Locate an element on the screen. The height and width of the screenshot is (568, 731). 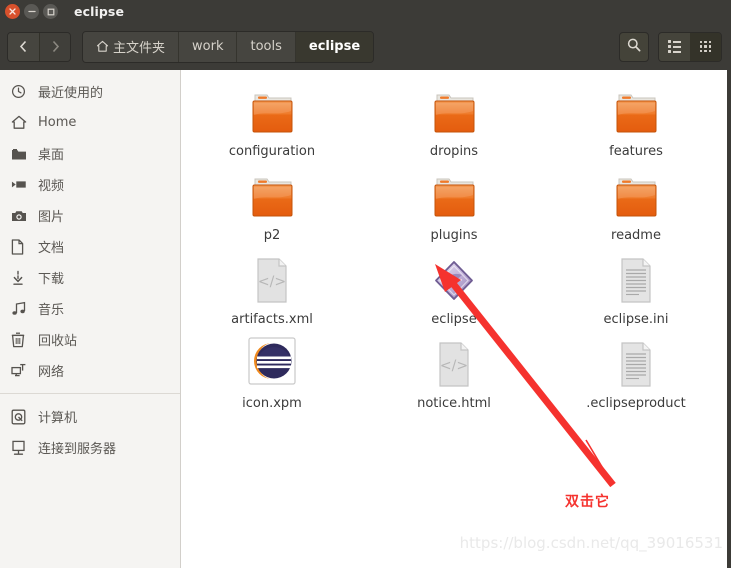
server-icon is located at coordinates (22, 448).